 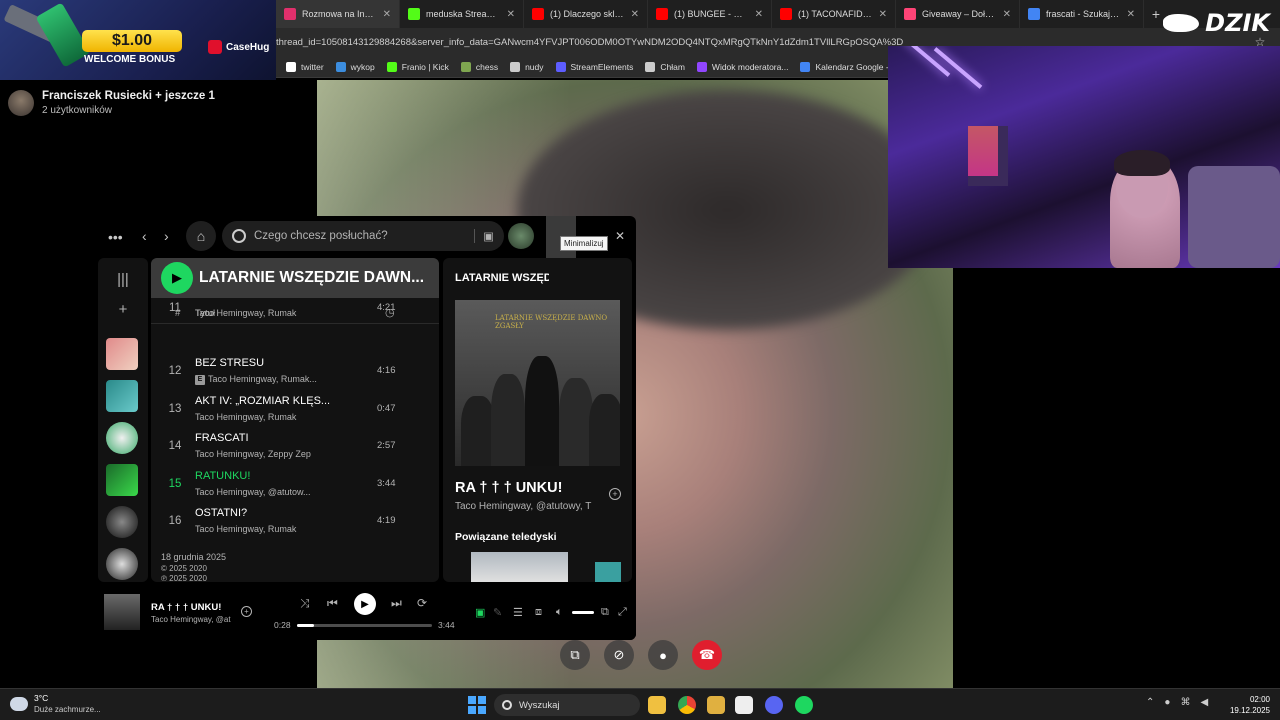 What do you see at coordinates (365, 604) in the screenshot?
I see `play-pause-button: ▶` at bounding box center [365, 604].